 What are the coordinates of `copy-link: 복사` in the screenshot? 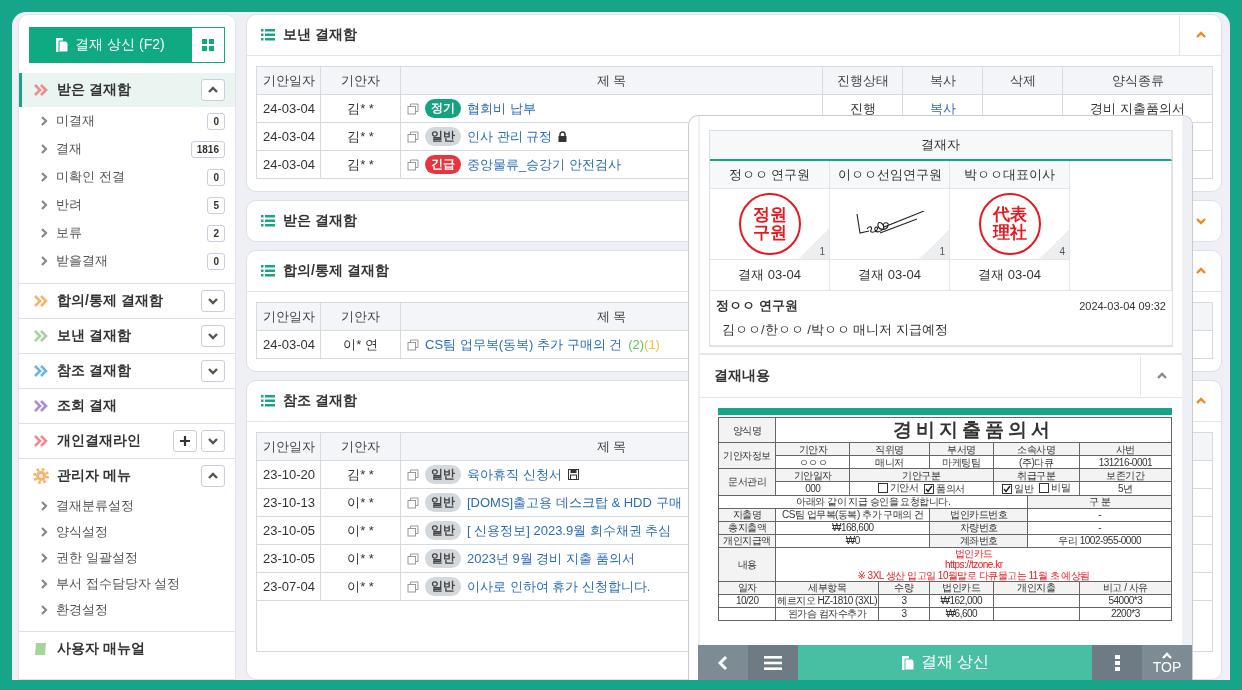 It's located at (942, 108).